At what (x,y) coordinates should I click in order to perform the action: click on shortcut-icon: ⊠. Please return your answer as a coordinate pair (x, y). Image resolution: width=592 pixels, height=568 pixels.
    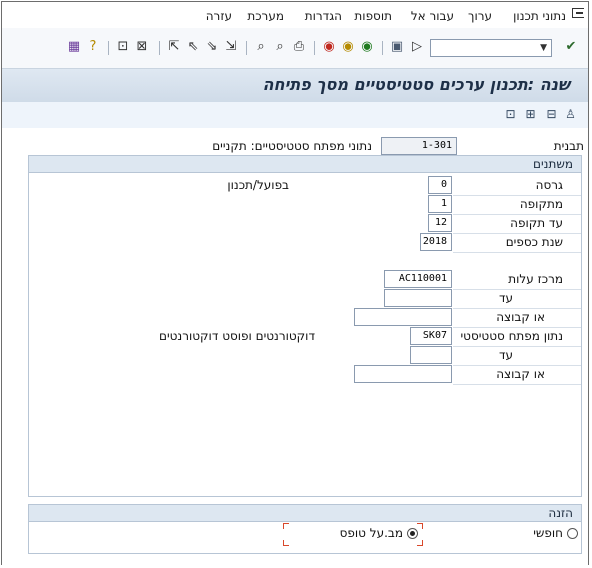
    Looking at the image, I should click on (142, 47).